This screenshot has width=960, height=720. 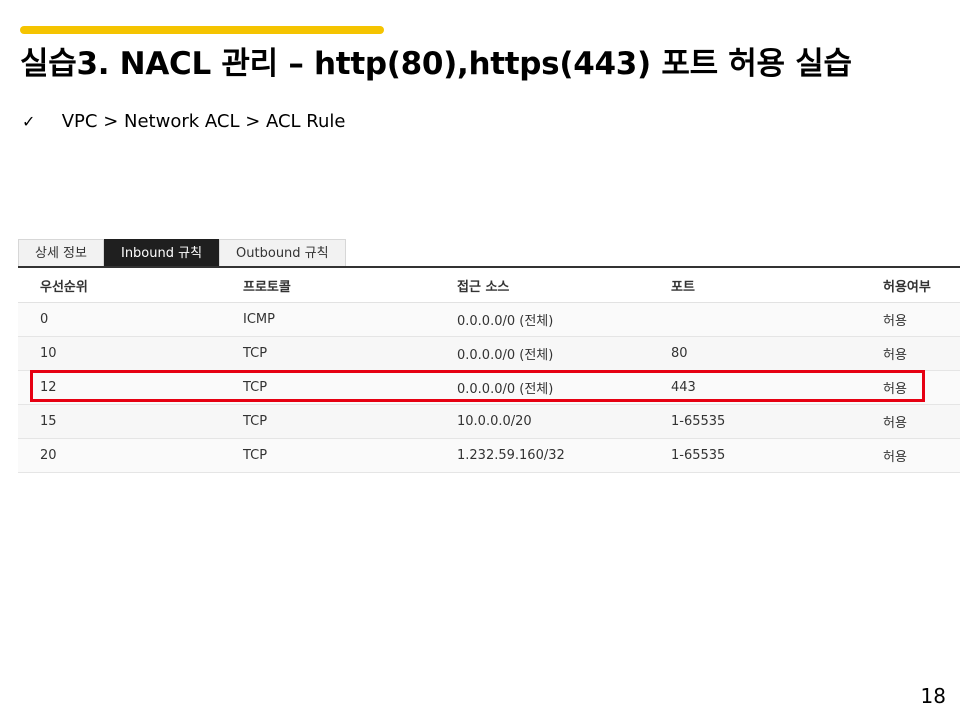 I want to click on table-row: 10 TCP 0.0.0.0/0 (전체) 80 허용, so click(x=489, y=353).